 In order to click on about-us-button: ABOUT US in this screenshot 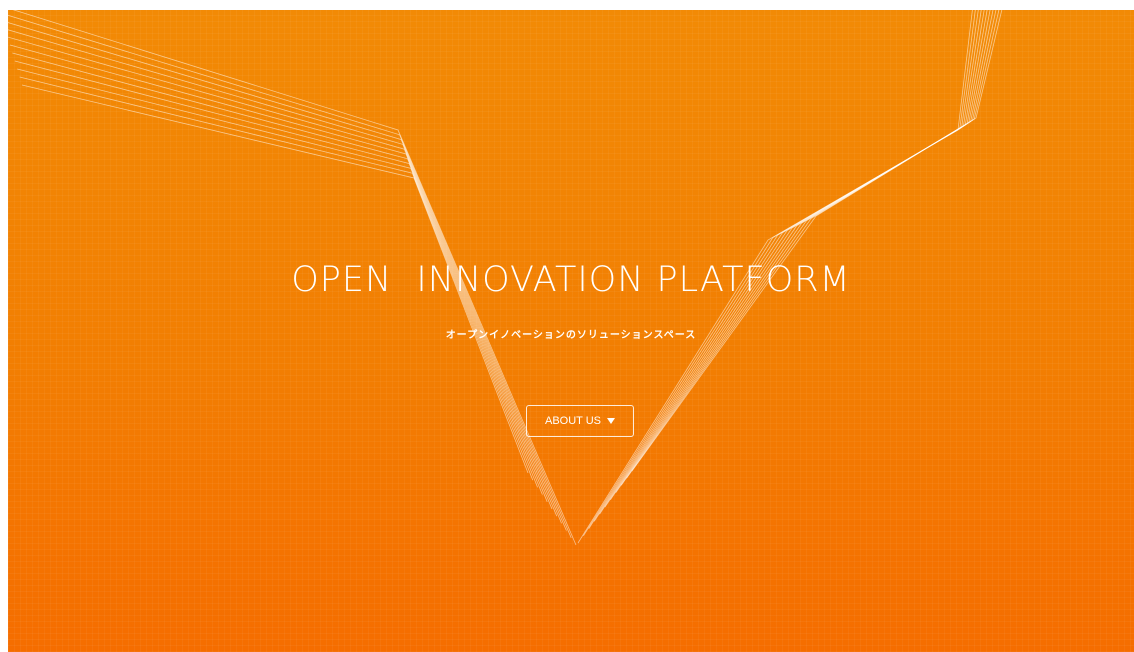, I will do `click(580, 421)`.